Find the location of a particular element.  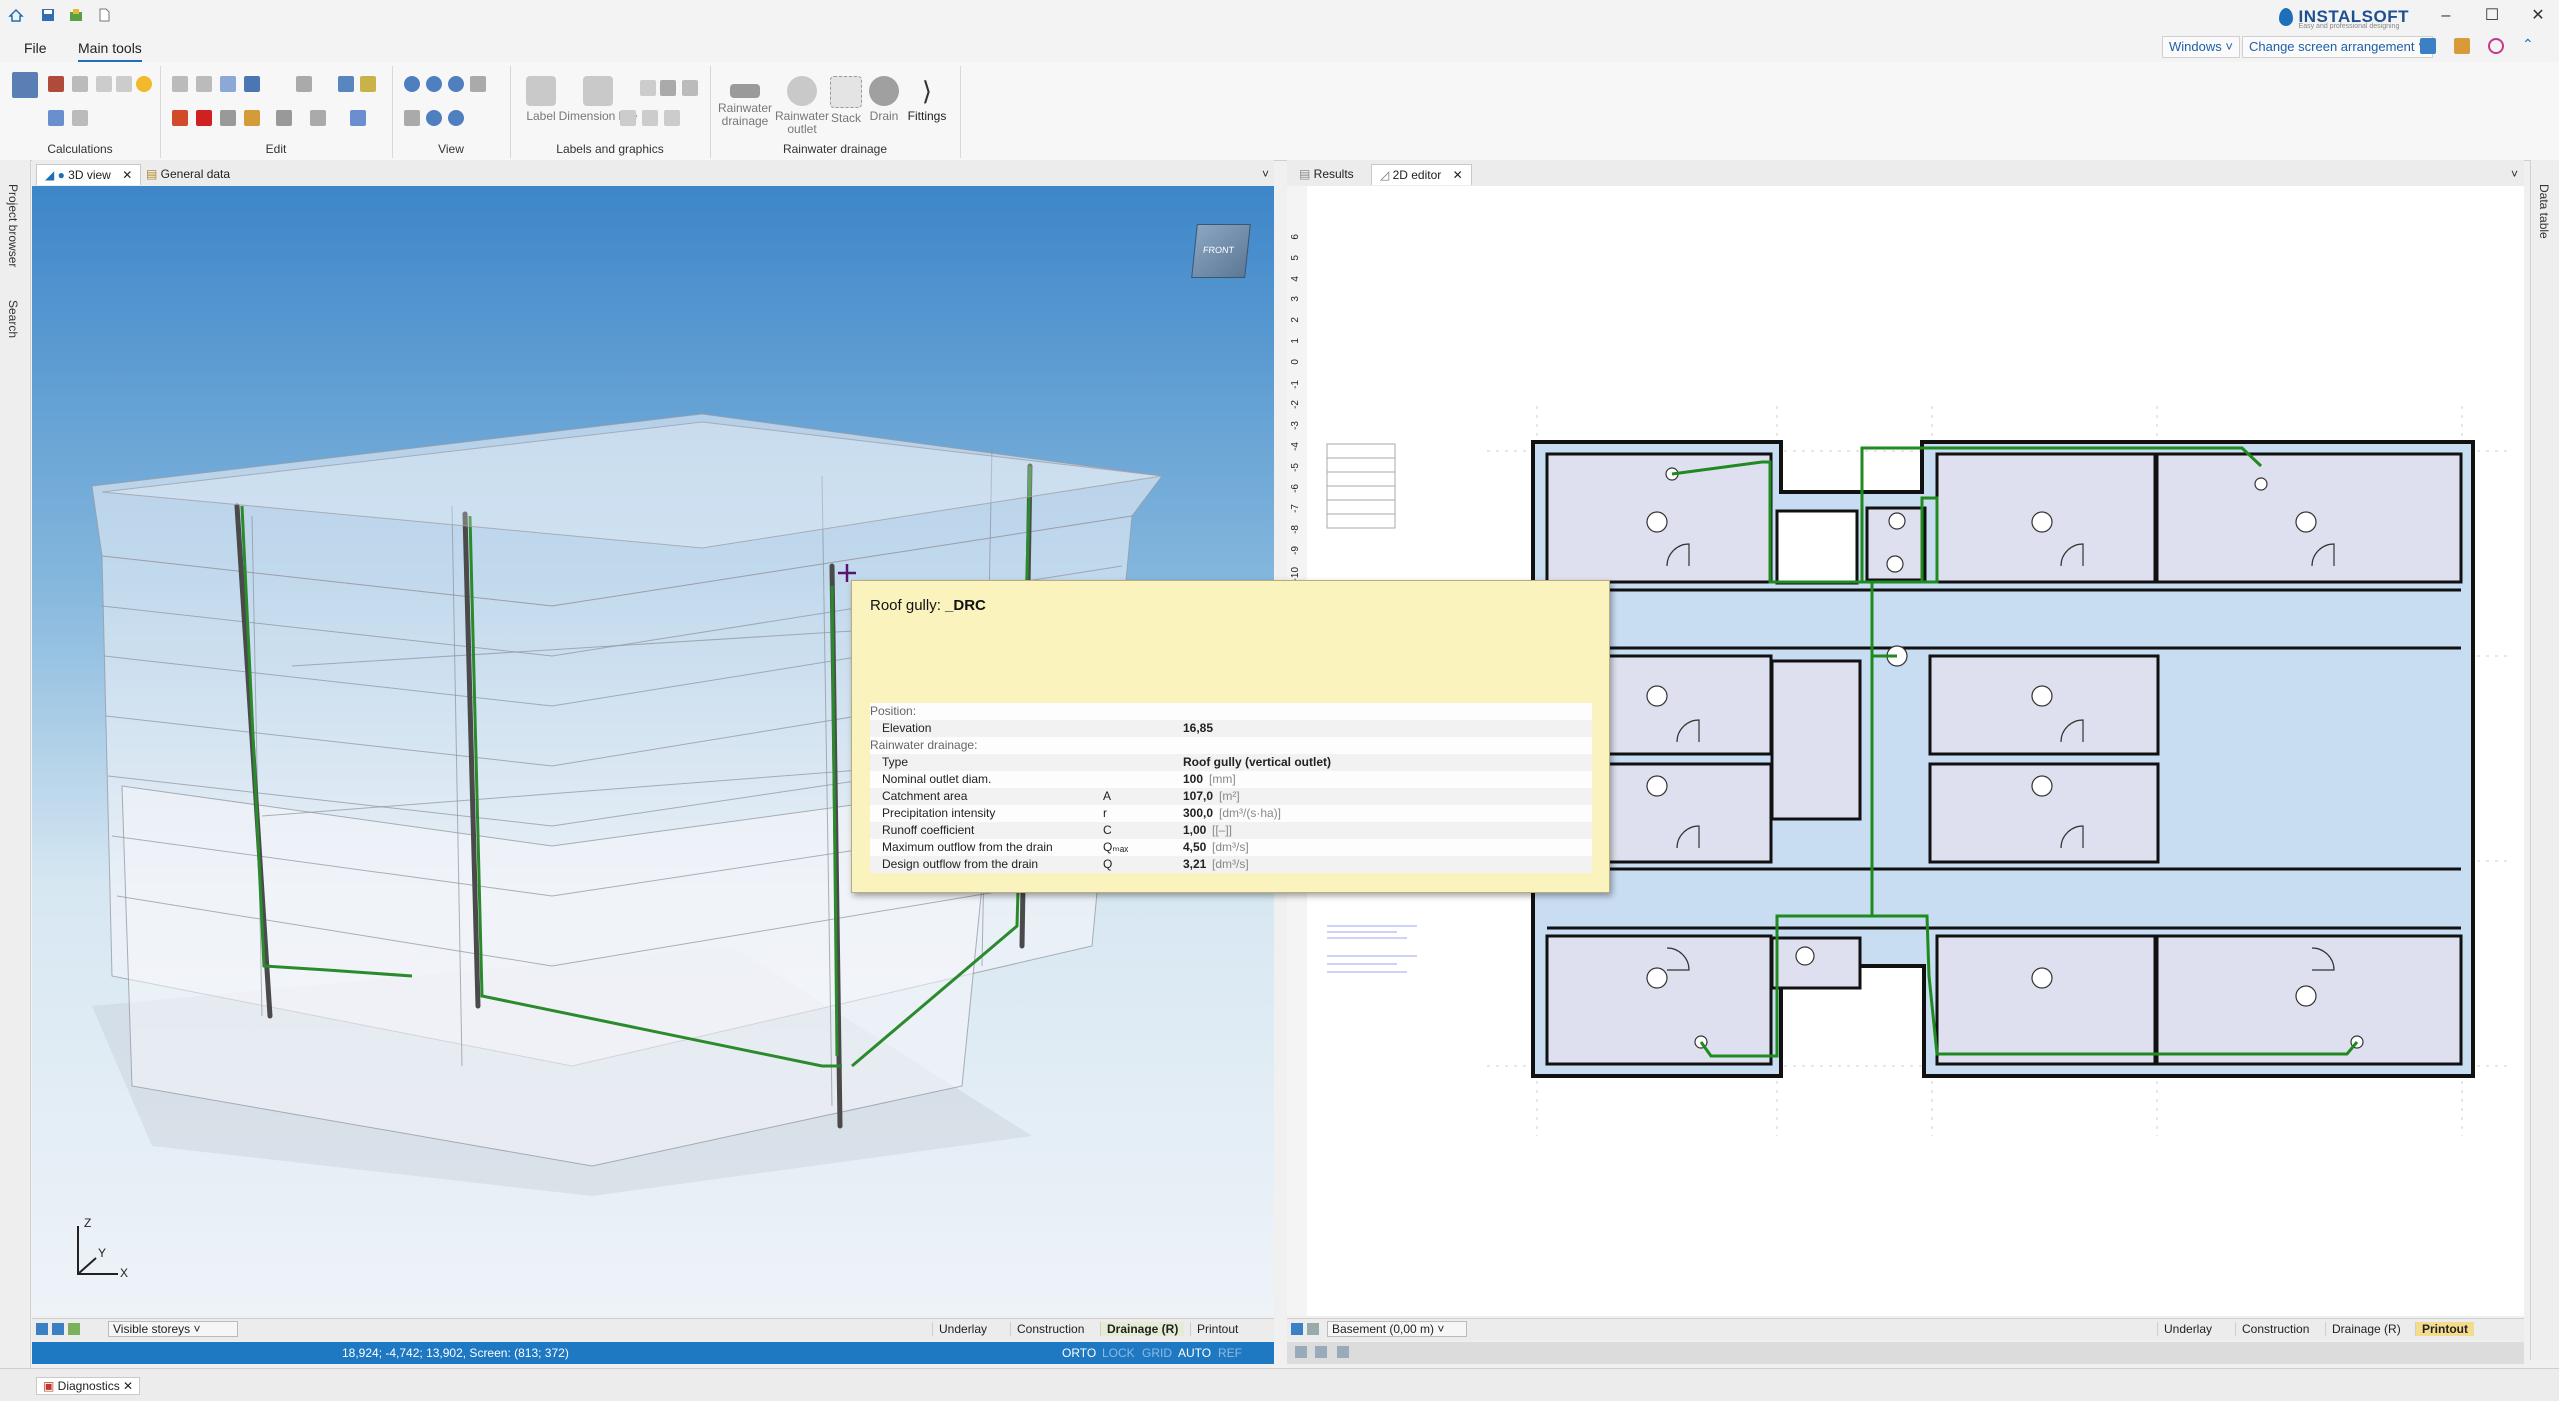

rotate-icon is located at coordinates (284, 118).